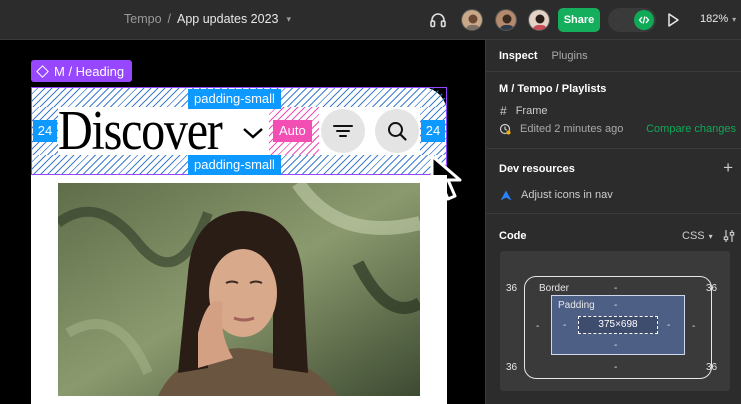 Image resolution: width=741 pixels, height=404 pixels. Describe the element at coordinates (234, 165) in the screenshot. I see `padding-bottom-tag: padding-small` at that location.